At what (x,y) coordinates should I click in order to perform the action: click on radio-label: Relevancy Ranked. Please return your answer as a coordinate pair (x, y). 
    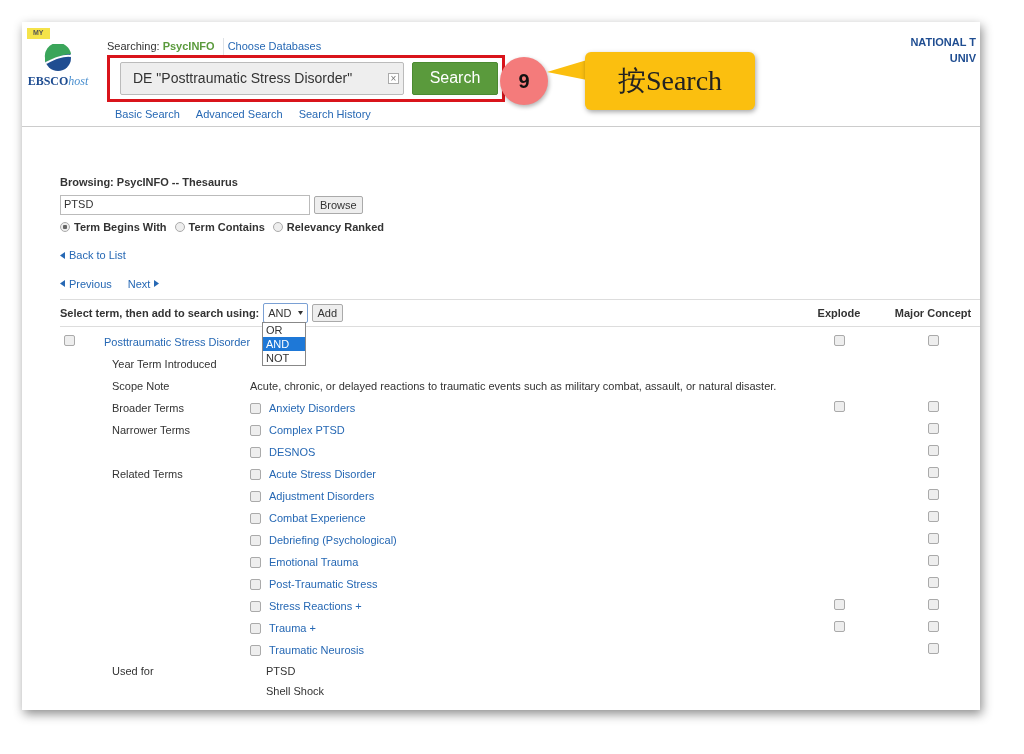
    Looking at the image, I should click on (335, 227).